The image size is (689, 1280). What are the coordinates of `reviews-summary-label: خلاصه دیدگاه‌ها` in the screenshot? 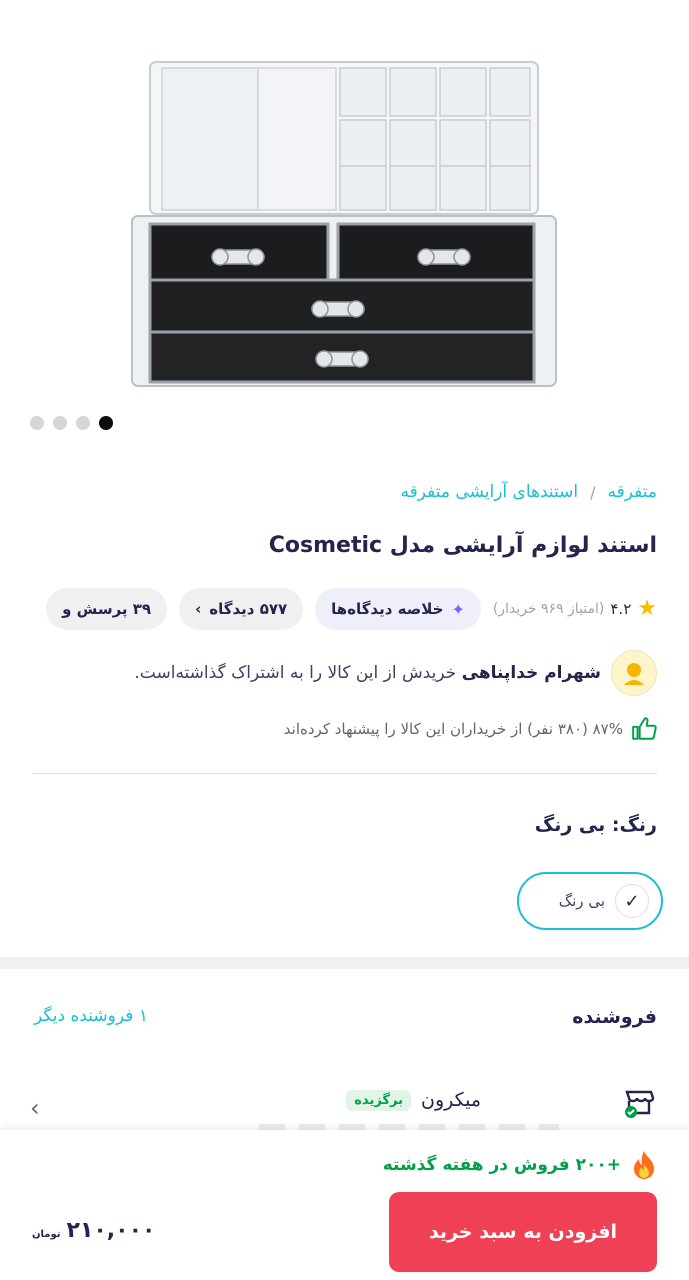 It's located at (387, 609).